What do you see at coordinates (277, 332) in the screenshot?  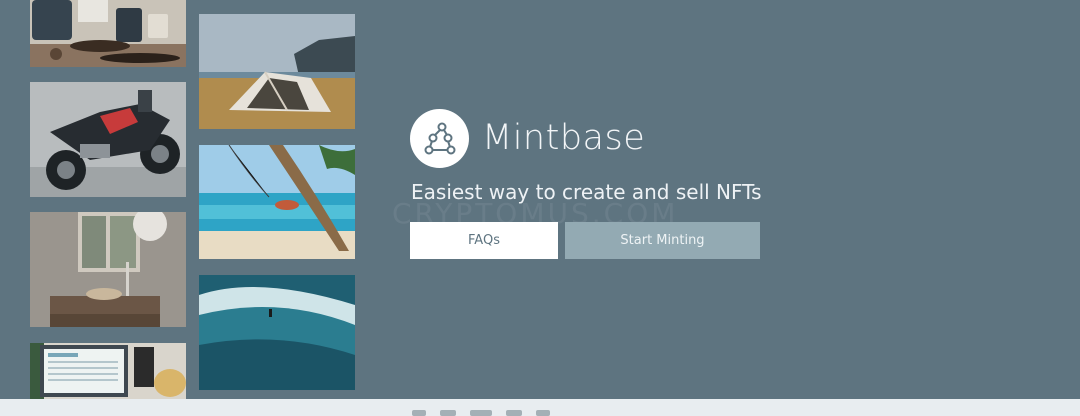 I see `photo-surfer-wave` at bounding box center [277, 332].